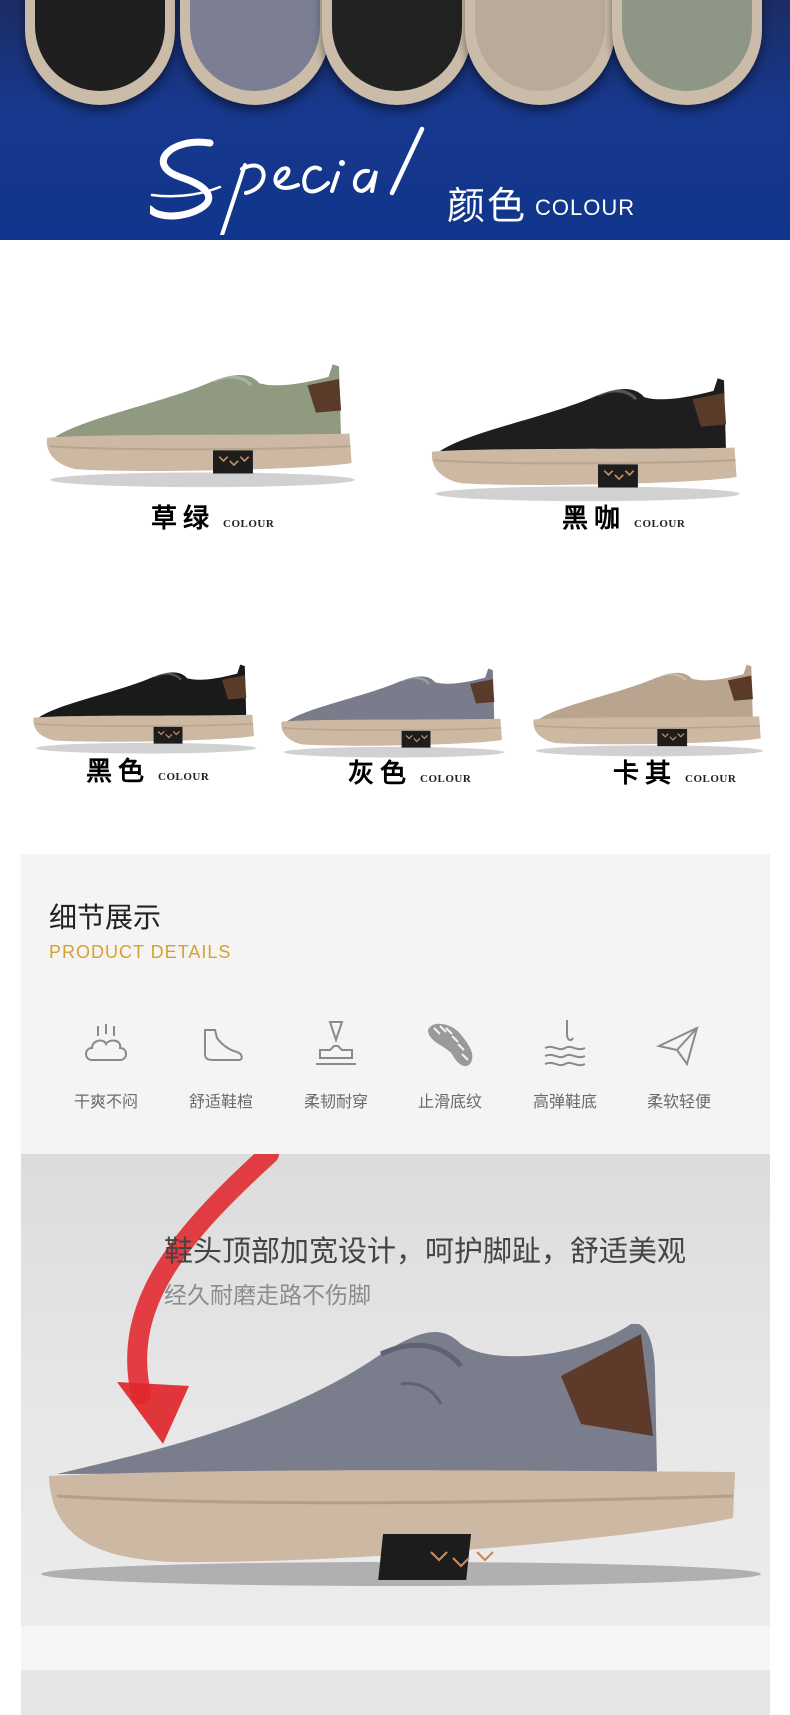 This screenshot has height=1715, width=790. Describe the element at coordinates (425, 1251) in the screenshot. I see `hero-headline: 鞋头顶部加宽设计，呵护脚趾，舒适美观` at that location.